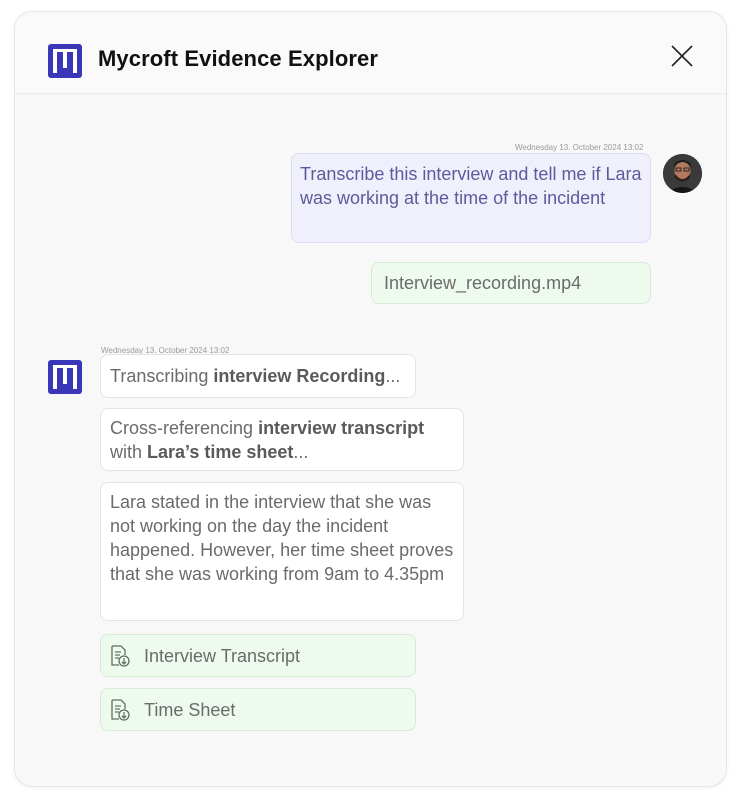 This screenshot has height=805, width=740. I want to click on file-chip-interview-transcript: Interview Transcript, so click(258, 655).